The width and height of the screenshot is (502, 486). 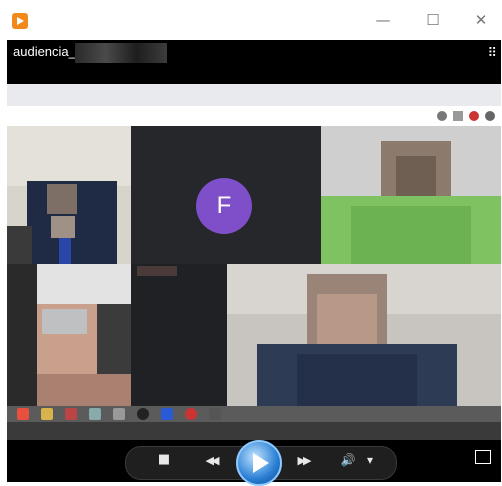 What do you see at coordinates (121, 53) in the screenshot?
I see `redacted-filename` at bounding box center [121, 53].